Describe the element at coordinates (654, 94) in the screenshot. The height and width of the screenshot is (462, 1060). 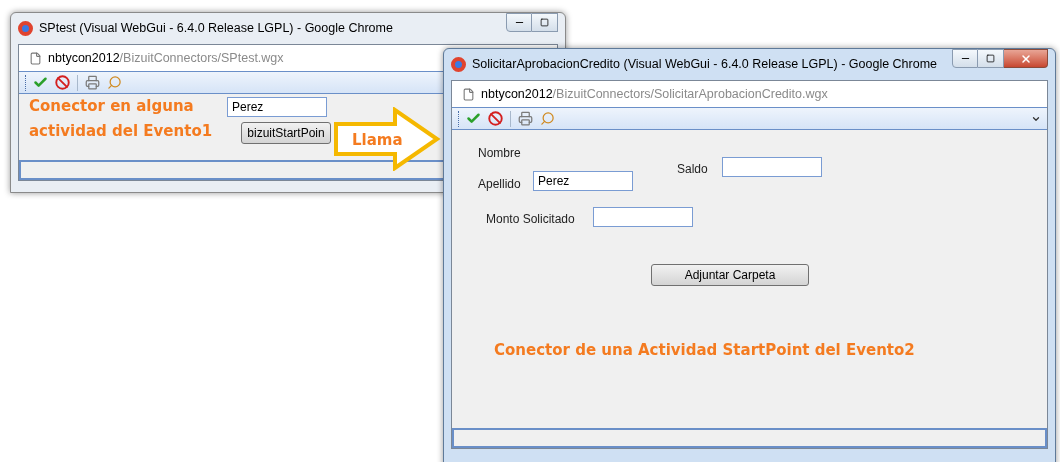
I see `address-text: nbtycon2012/BizuitConnectors/SolicitarAprobacionCredito.wgx` at that location.